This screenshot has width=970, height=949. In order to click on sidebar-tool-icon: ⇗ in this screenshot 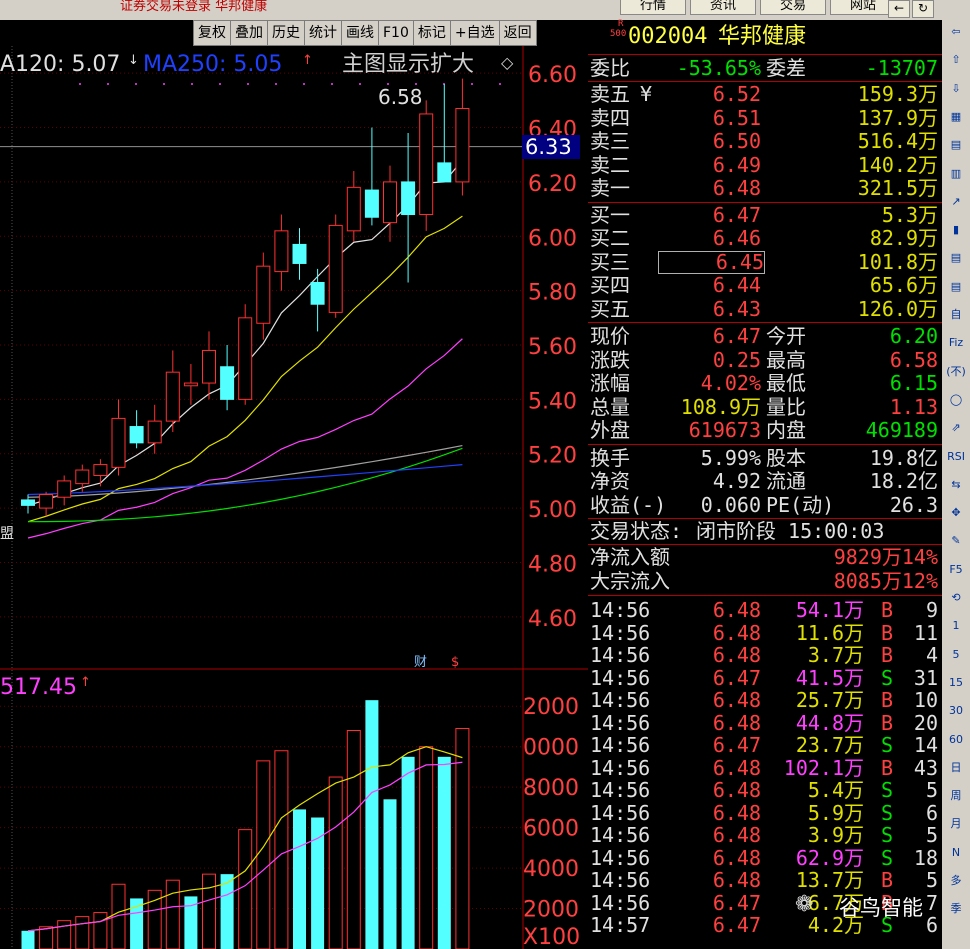, I will do `click(956, 428)`.